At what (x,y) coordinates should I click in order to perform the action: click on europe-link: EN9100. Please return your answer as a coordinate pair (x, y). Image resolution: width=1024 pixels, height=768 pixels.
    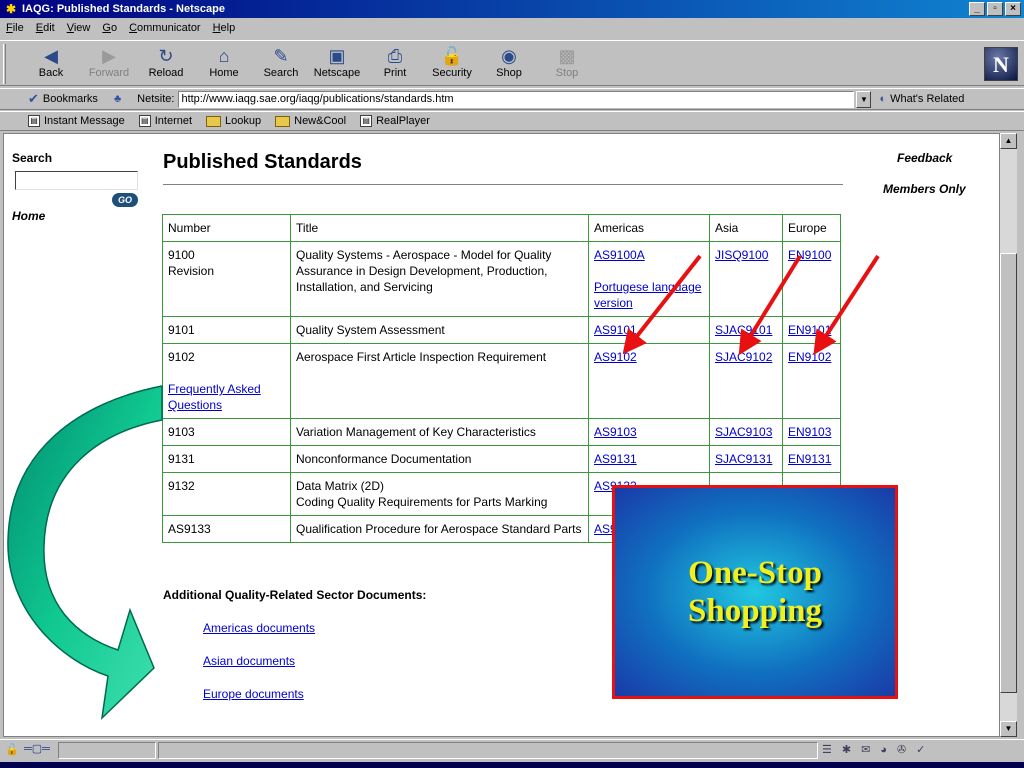
    Looking at the image, I should click on (809, 255).